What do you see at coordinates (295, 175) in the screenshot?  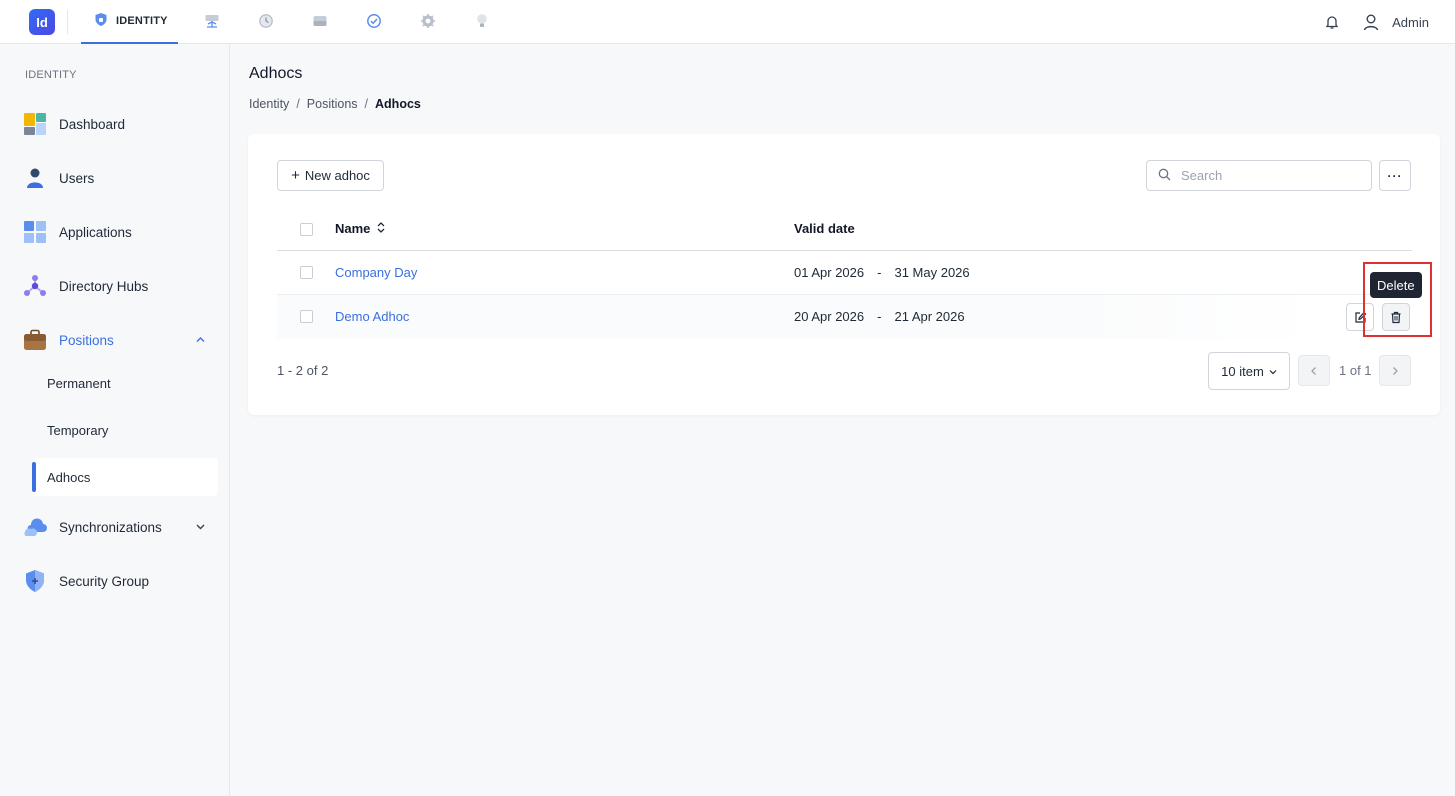 I see `plus-icon: +` at bounding box center [295, 175].